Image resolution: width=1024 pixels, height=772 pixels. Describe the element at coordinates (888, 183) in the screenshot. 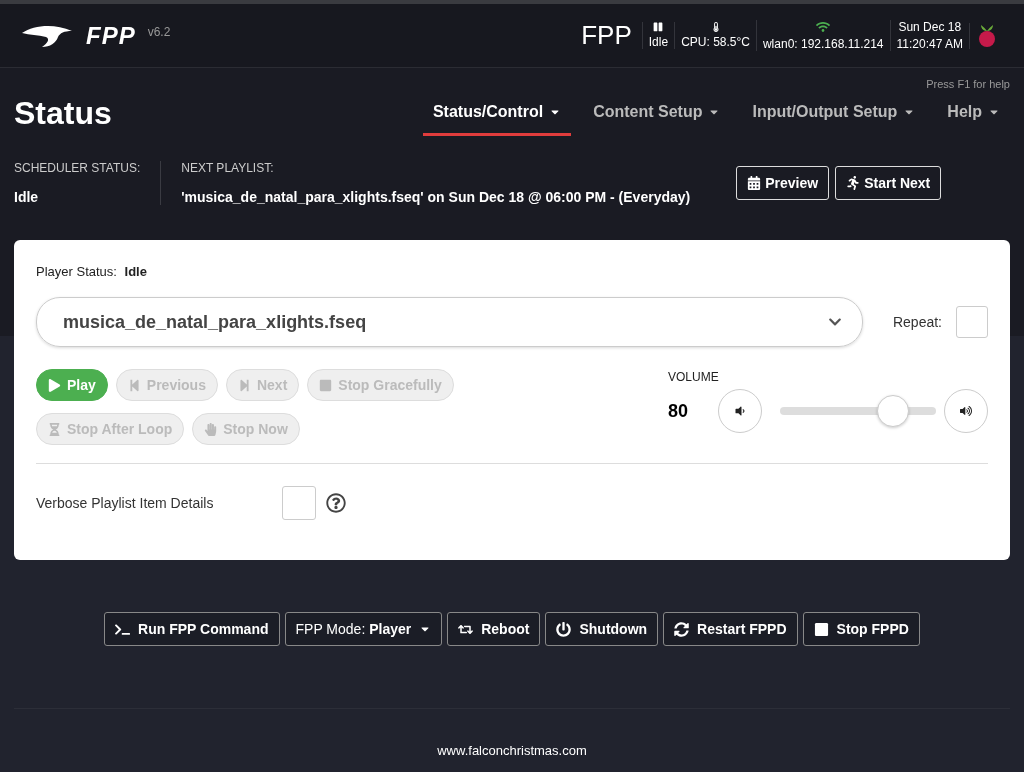

I see `start-next-button: Start Next` at that location.